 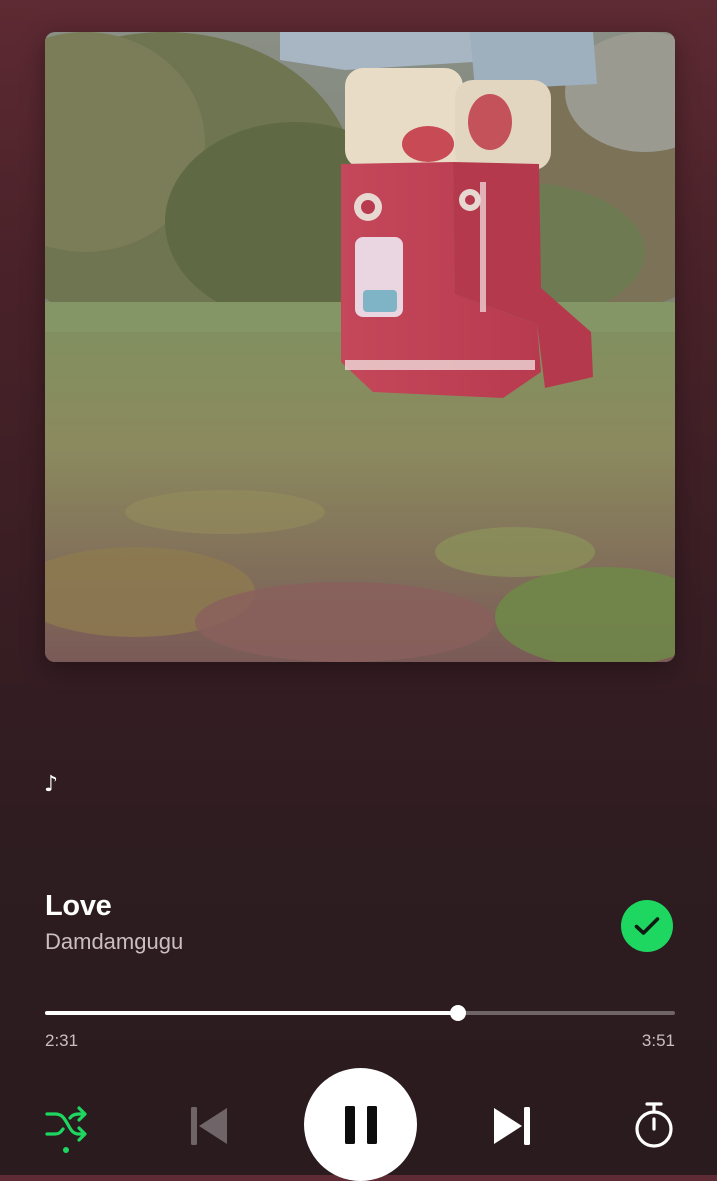 I want to click on sleep-timer-button, so click(x=654, y=1126).